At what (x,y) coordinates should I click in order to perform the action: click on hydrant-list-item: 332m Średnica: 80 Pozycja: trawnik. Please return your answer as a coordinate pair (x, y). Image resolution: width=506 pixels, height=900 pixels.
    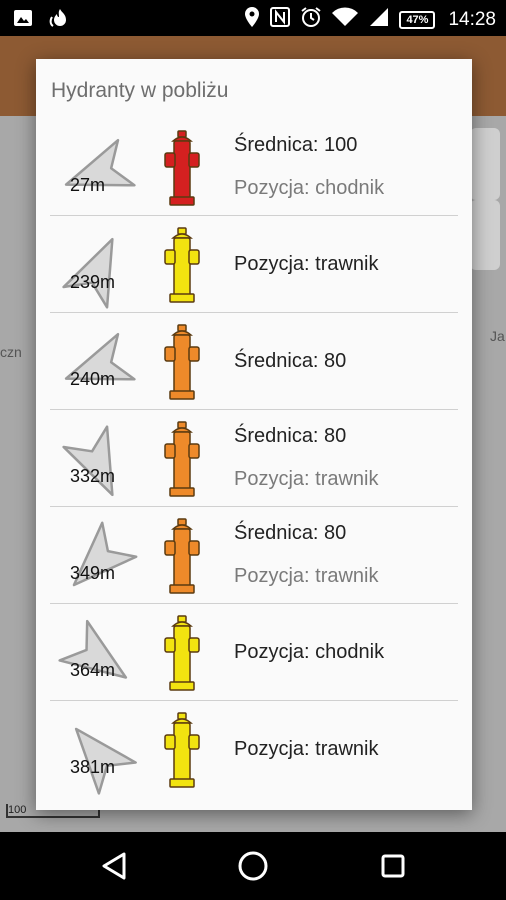
    Looking at the image, I should click on (254, 458).